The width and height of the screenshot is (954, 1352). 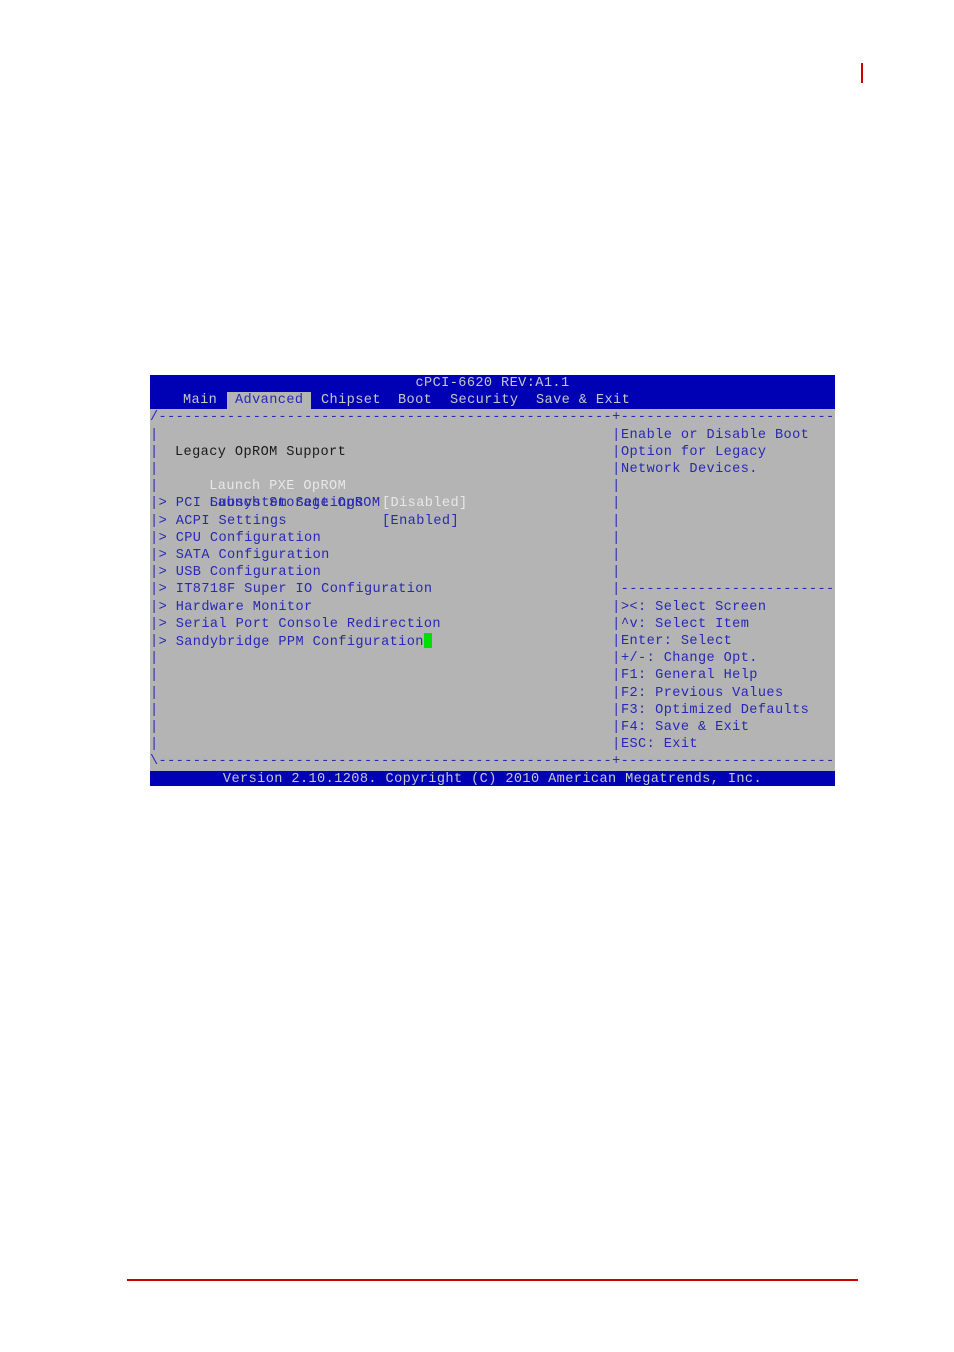 What do you see at coordinates (862, 73) in the screenshot?
I see `chapter-marker` at bounding box center [862, 73].